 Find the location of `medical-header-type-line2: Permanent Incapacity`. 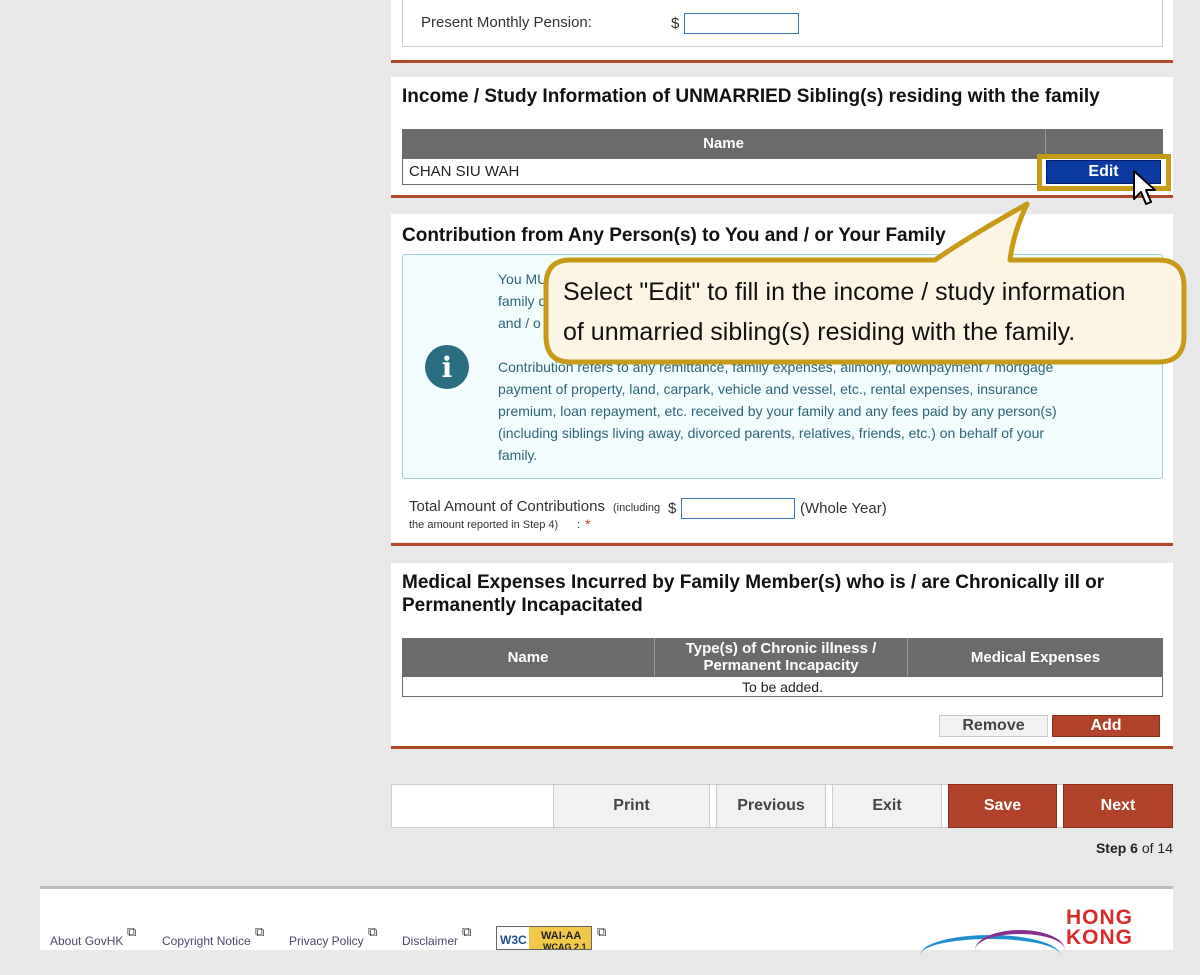

medical-header-type-line2: Permanent Incapacity is located at coordinates (781, 665).